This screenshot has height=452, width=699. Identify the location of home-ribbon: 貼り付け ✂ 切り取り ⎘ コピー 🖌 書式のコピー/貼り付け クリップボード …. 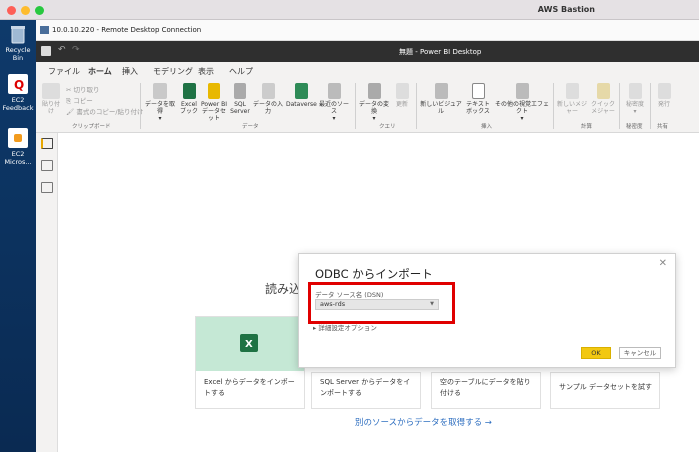
(367, 106).